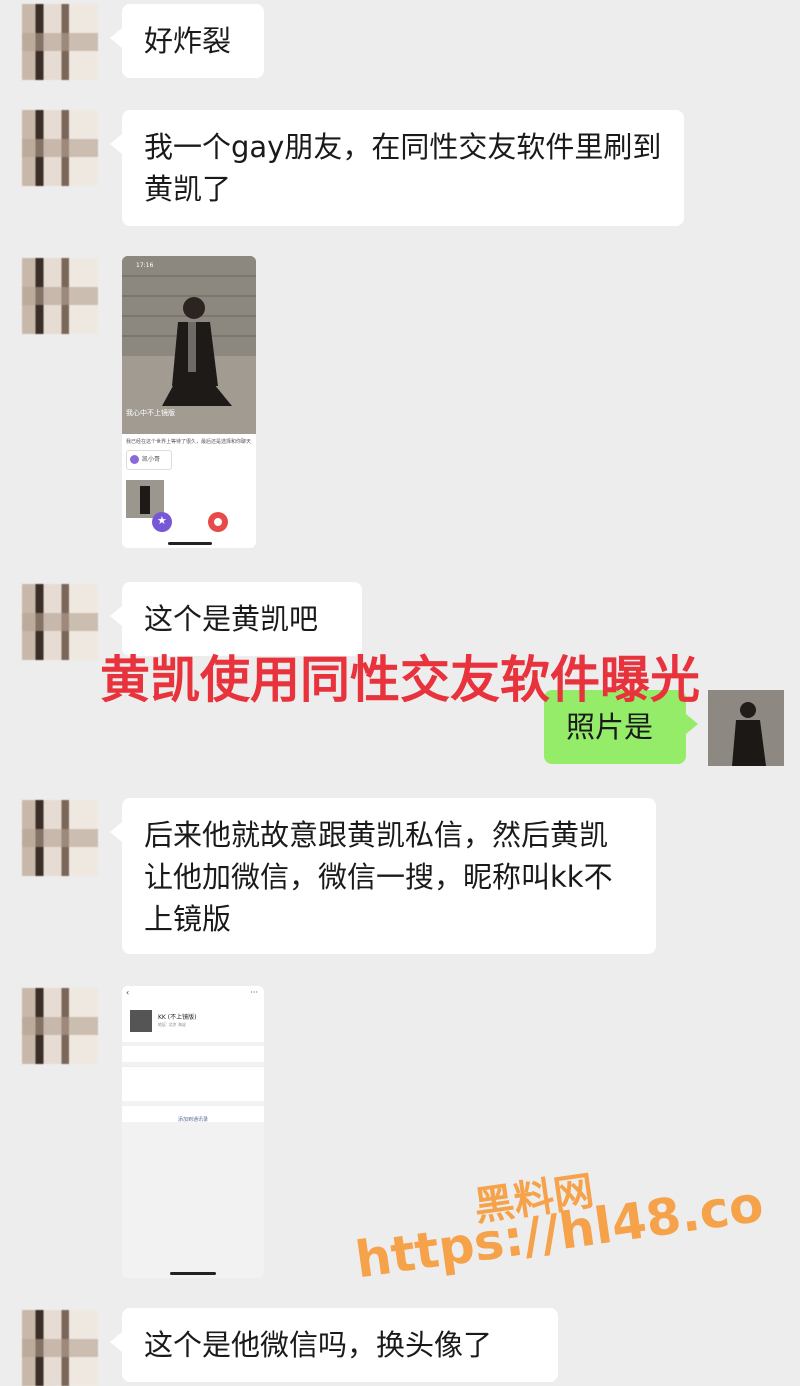  What do you see at coordinates (151, 459) in the screenshot?
I see `name-label: 凯小哥` at bounding box center [151, 459].